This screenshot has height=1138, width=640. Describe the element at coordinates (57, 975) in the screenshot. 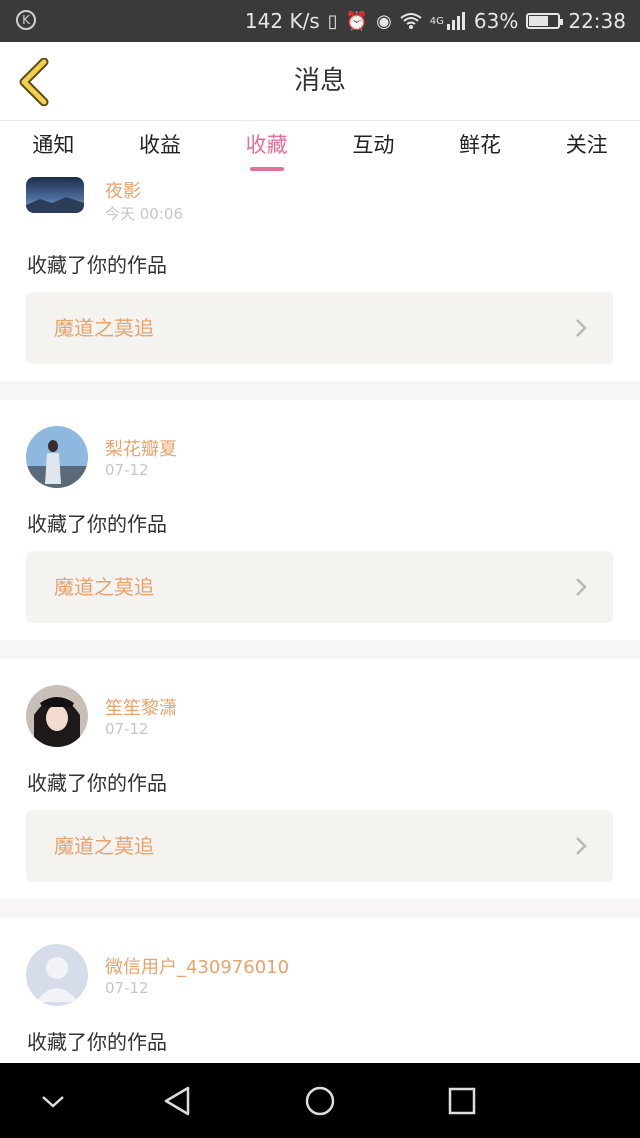

I see `user-avatar-default` at that location.